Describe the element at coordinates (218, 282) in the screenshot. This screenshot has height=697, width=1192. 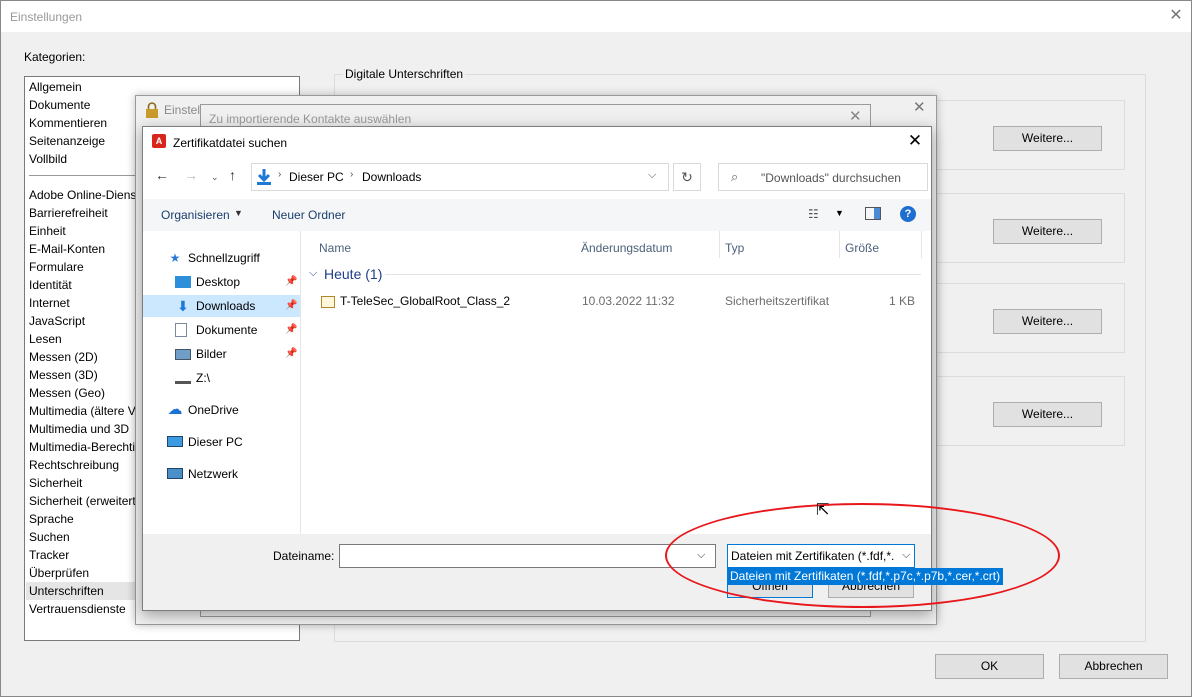
I see `nav-label: Desktop` at that location.